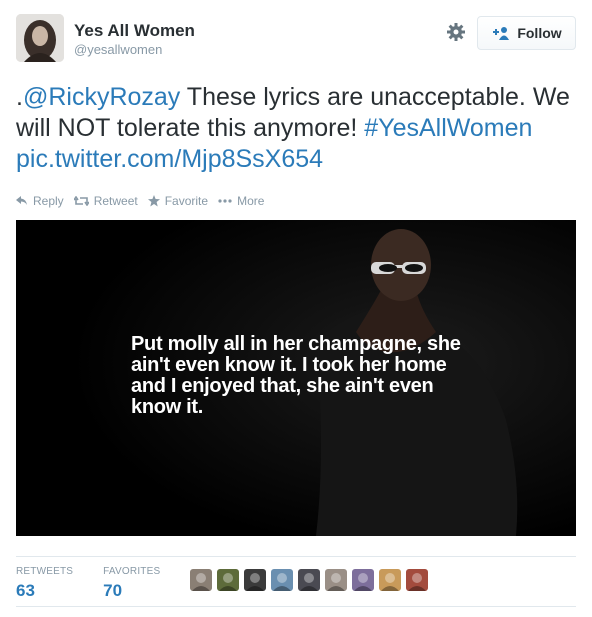  I want to click on favoriter-avatars, so click(311, 580).